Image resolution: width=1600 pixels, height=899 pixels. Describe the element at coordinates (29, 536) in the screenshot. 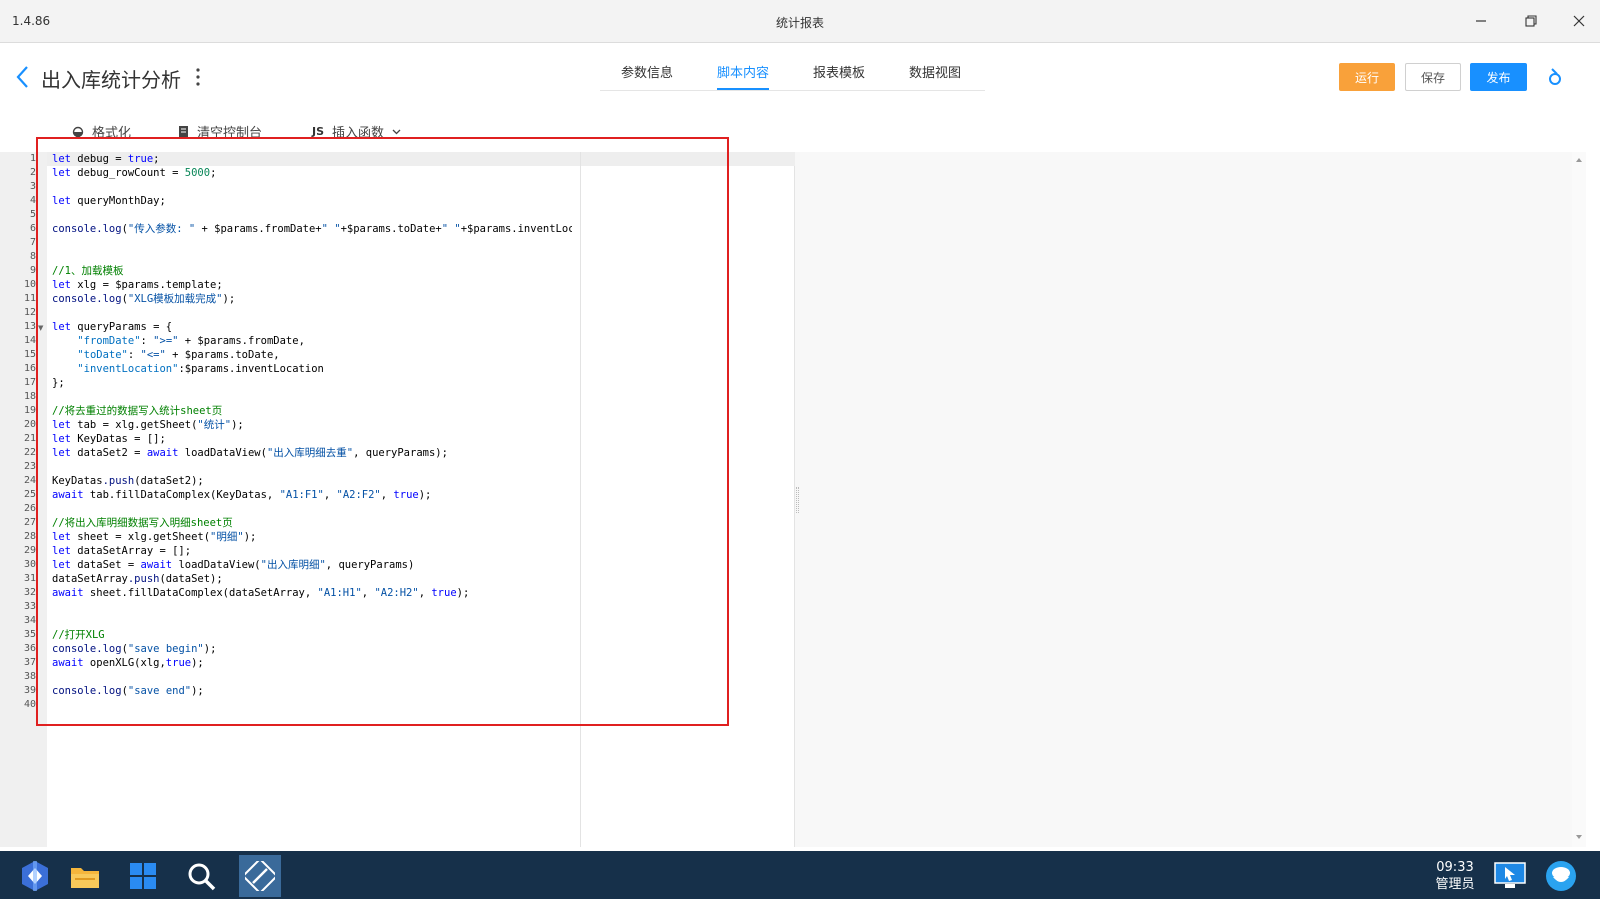

I see `line-number: 28` at that location.